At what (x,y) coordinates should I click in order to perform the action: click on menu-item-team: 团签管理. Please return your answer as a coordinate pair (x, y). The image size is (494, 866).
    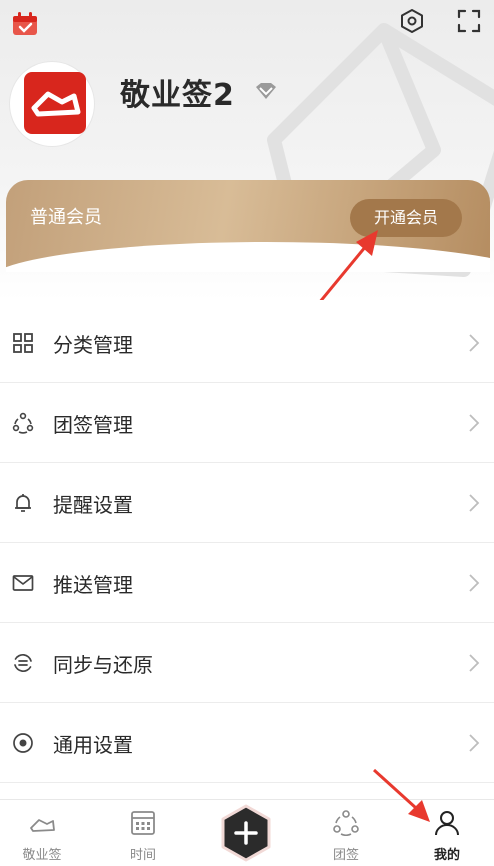
    Looking at the image, I should click on (247, 423).